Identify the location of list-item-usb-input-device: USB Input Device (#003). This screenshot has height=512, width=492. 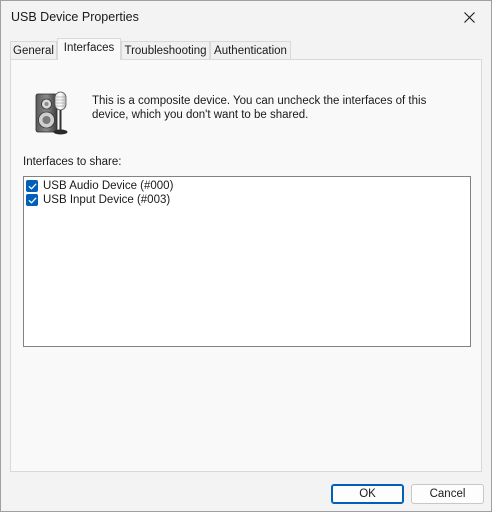
(98, 200).